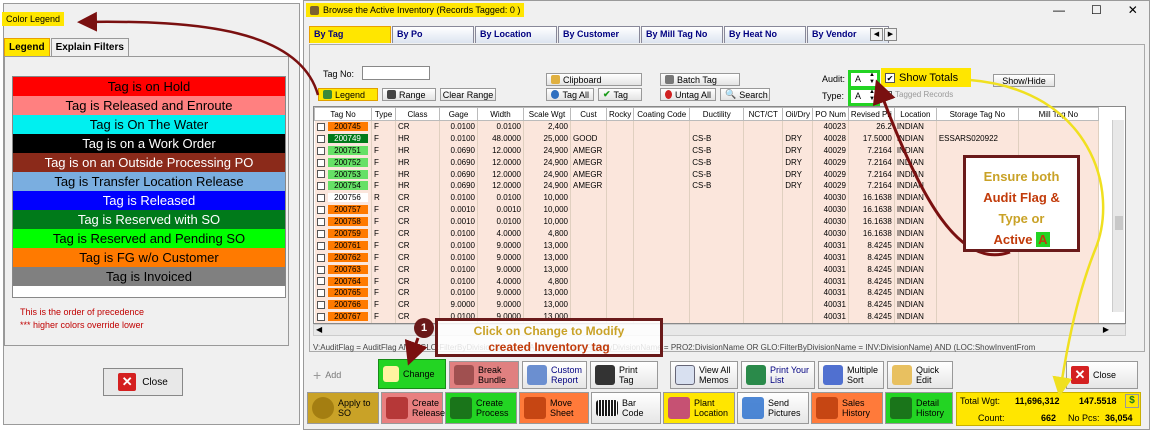 This screenshot has height=430, width=1151. I want to click on note-letter: A, so click(1043, 239).